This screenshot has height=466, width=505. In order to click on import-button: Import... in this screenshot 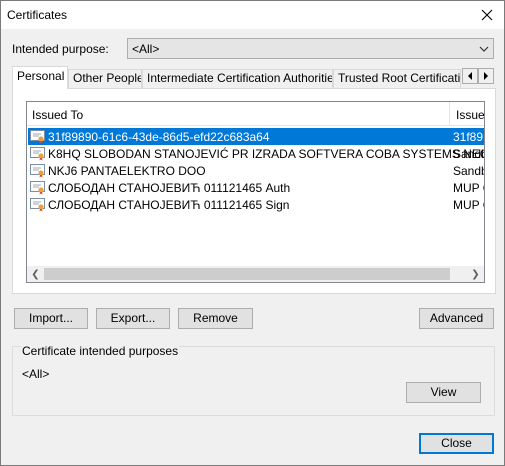, I will do `click(51, 318)`.